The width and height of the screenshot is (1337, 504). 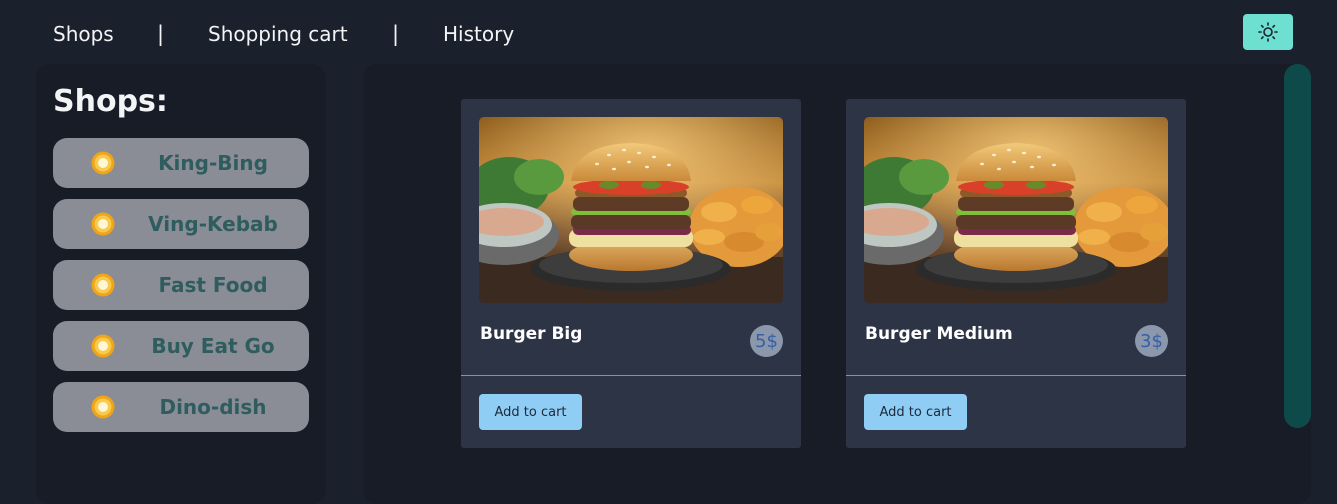 I want to click on shop-item-label: Ving-Kebab, so click(x=213, y=224).